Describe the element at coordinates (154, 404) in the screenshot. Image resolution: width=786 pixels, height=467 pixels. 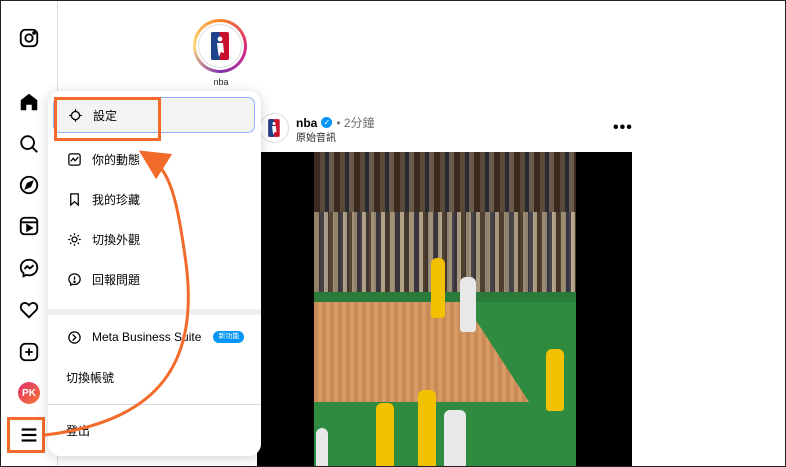
I see `menu-separator-thin` at that location.